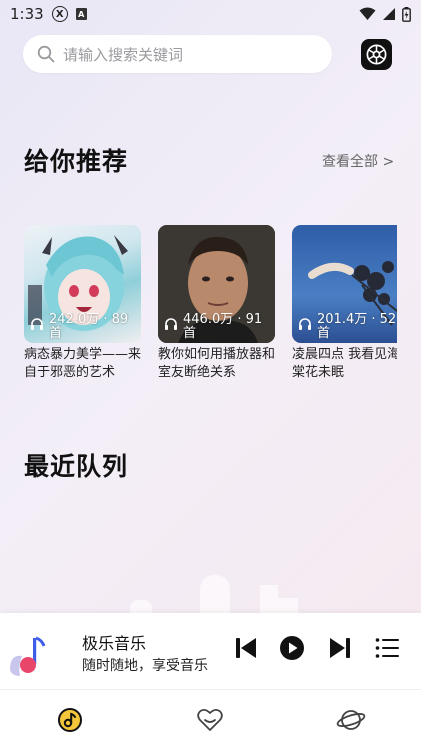  What do you see at coordinates (389, 14) in the screenshot?
I see `signal-icon` at bounding box center [389, 14].